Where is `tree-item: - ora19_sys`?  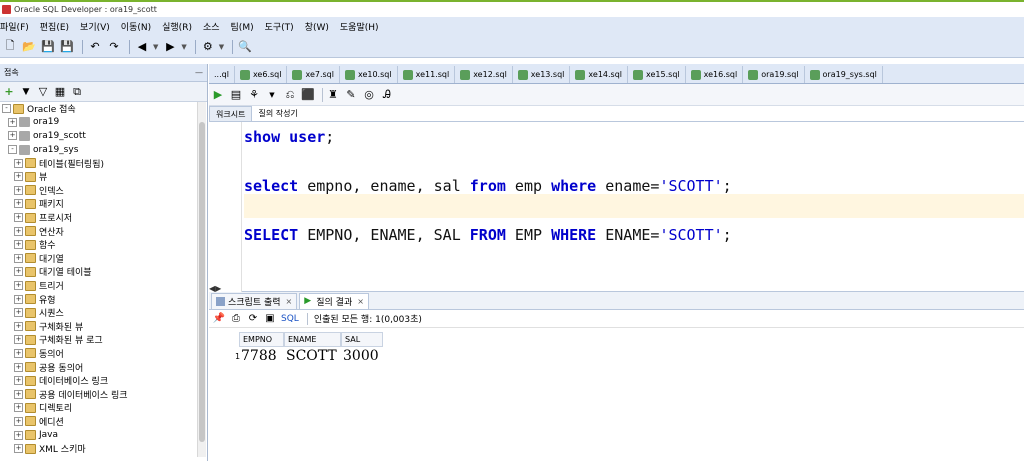 tree-item: - ora19_sys is located at coordinates (103, 150).